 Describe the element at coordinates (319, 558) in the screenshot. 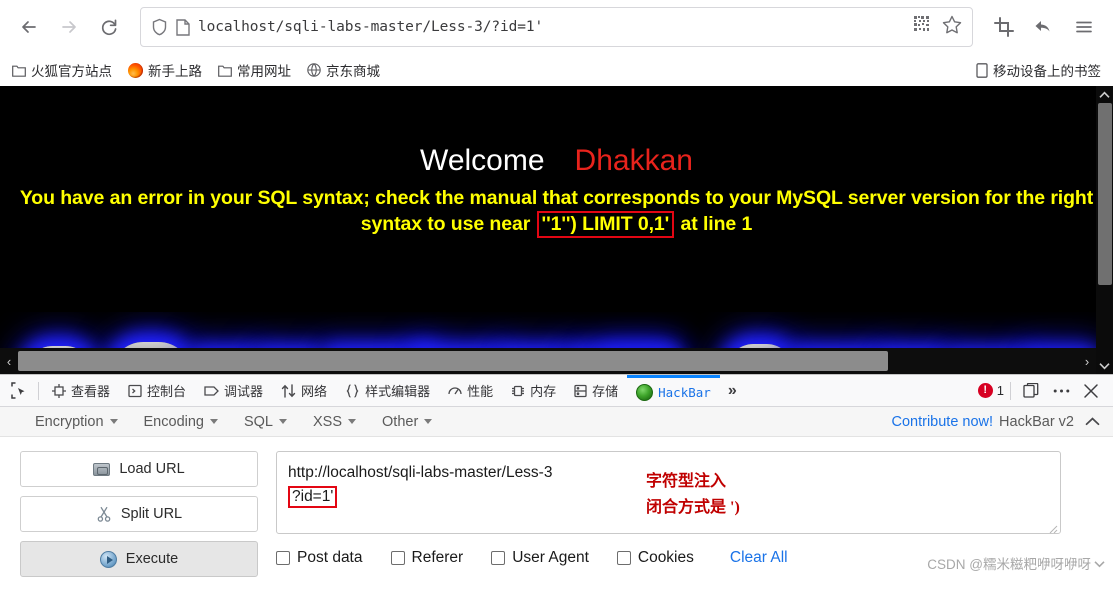

I see `checkbox-post-data: Post data` at that location.